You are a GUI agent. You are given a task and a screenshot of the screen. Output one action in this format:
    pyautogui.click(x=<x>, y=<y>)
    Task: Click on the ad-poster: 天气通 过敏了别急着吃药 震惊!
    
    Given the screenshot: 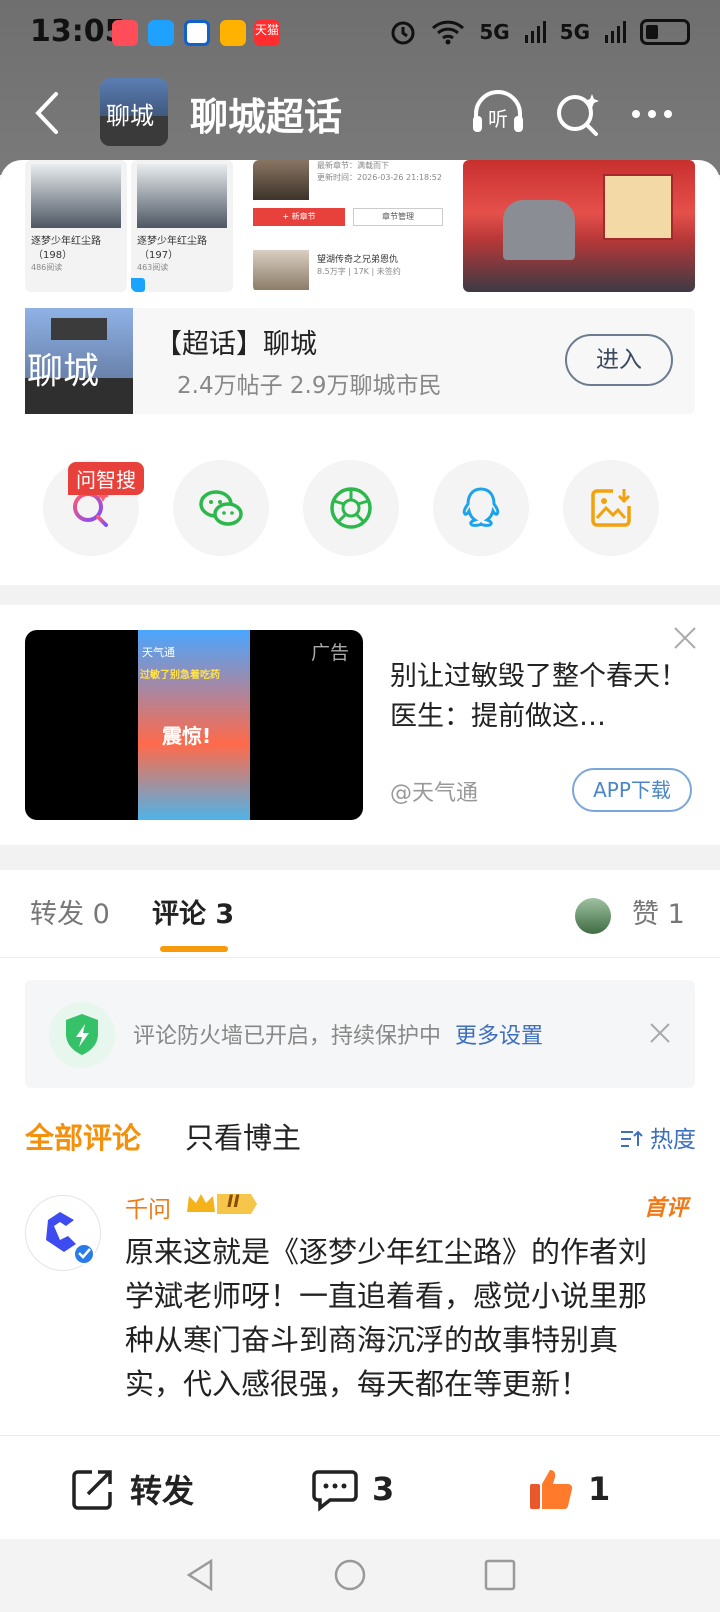 What is the action you would take?
    pyautogui.click(x=194, y=725)
    